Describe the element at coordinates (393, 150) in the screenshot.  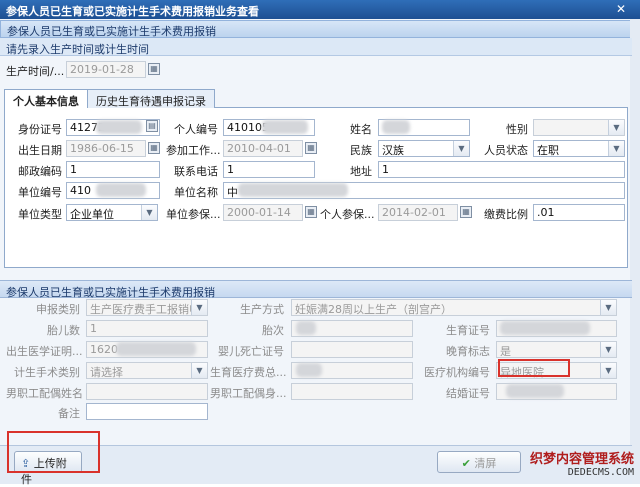
I see `ethnicity-value: 汉族` at that location.